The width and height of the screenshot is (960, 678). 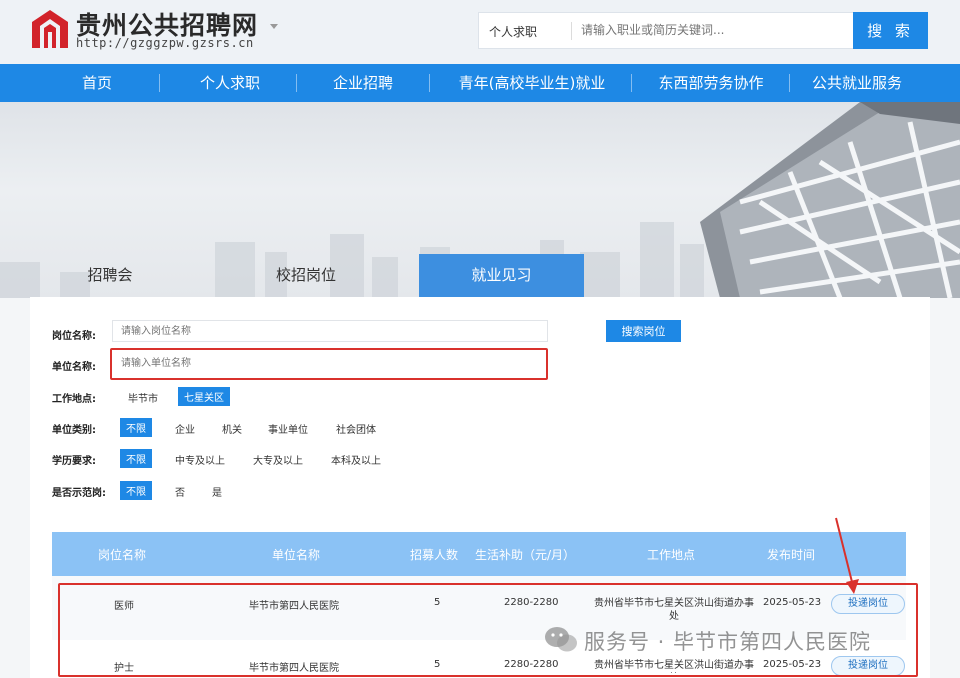 I want to click on site-url: http://gzggzpw.gzsrs.cn, so click(x=165, y=43).